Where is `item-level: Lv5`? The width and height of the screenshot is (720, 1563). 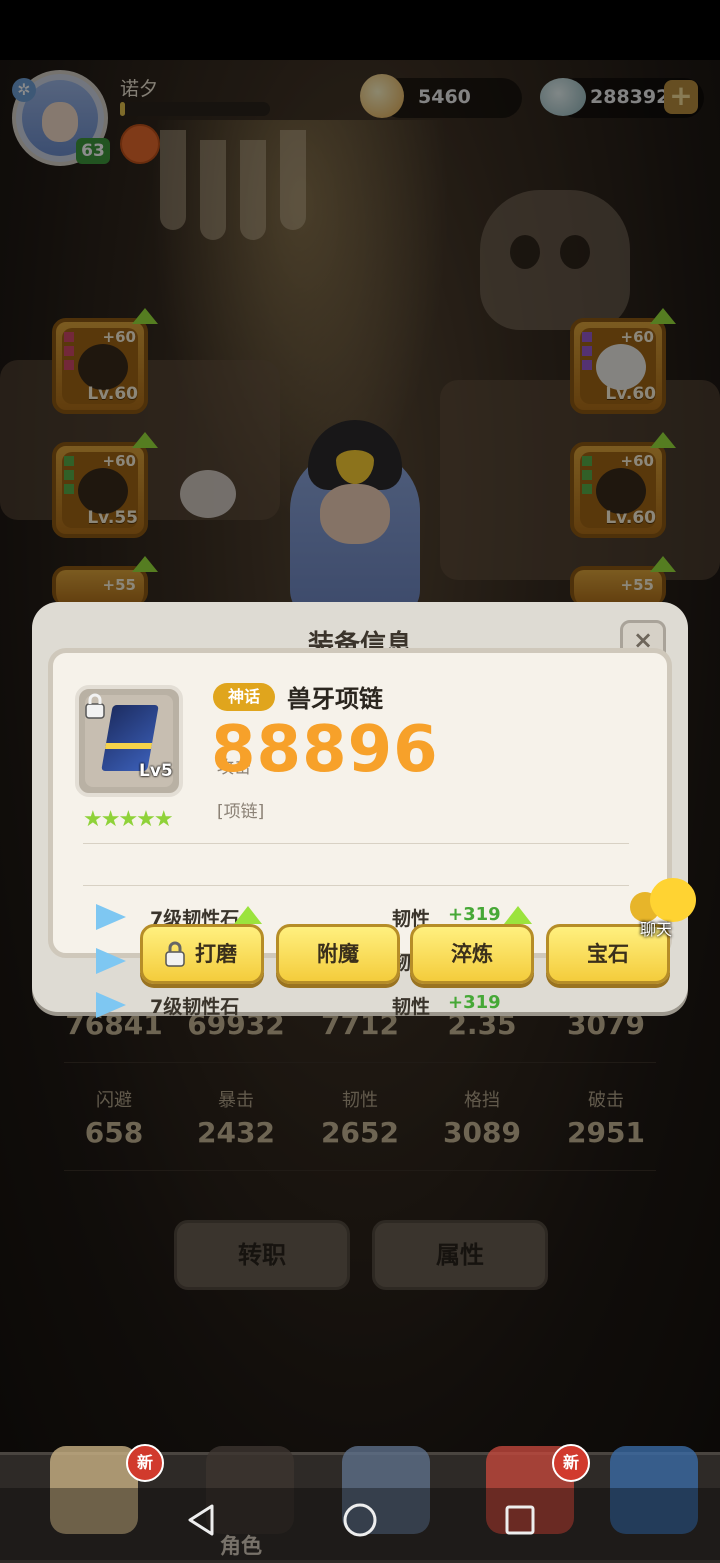 item-level: Lv5 is located at coordinates (156, 771).